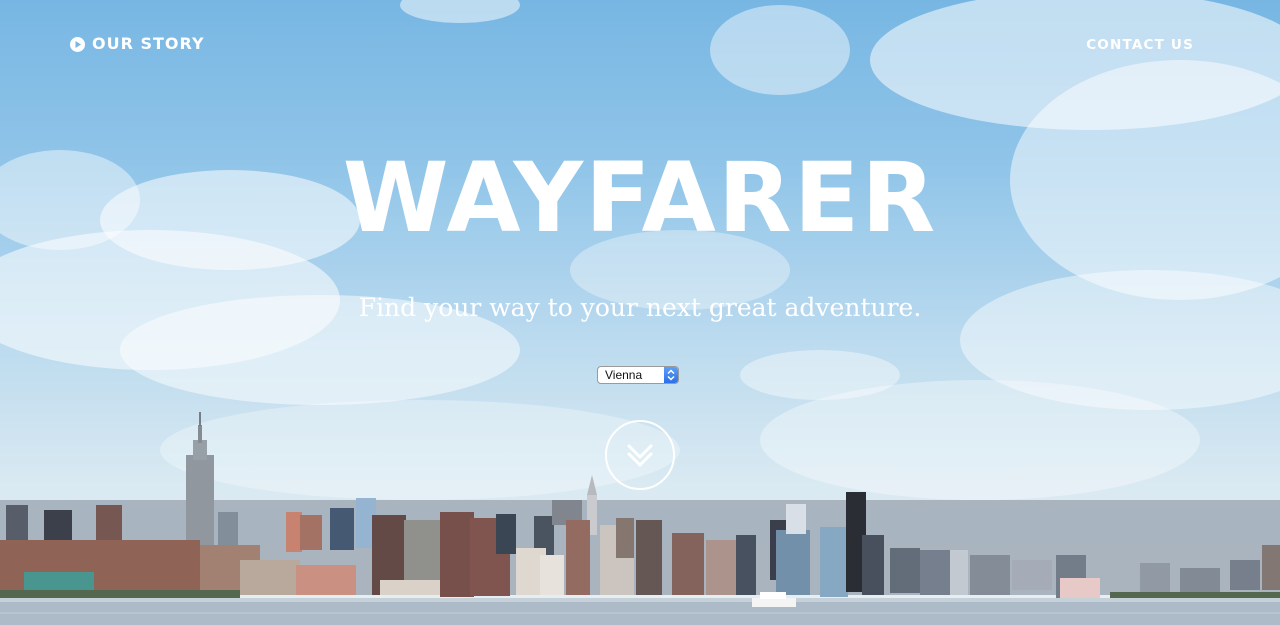 This screenshot has height=625, width=1280. I want to click on select-arrows-icon, so click(671, 375).